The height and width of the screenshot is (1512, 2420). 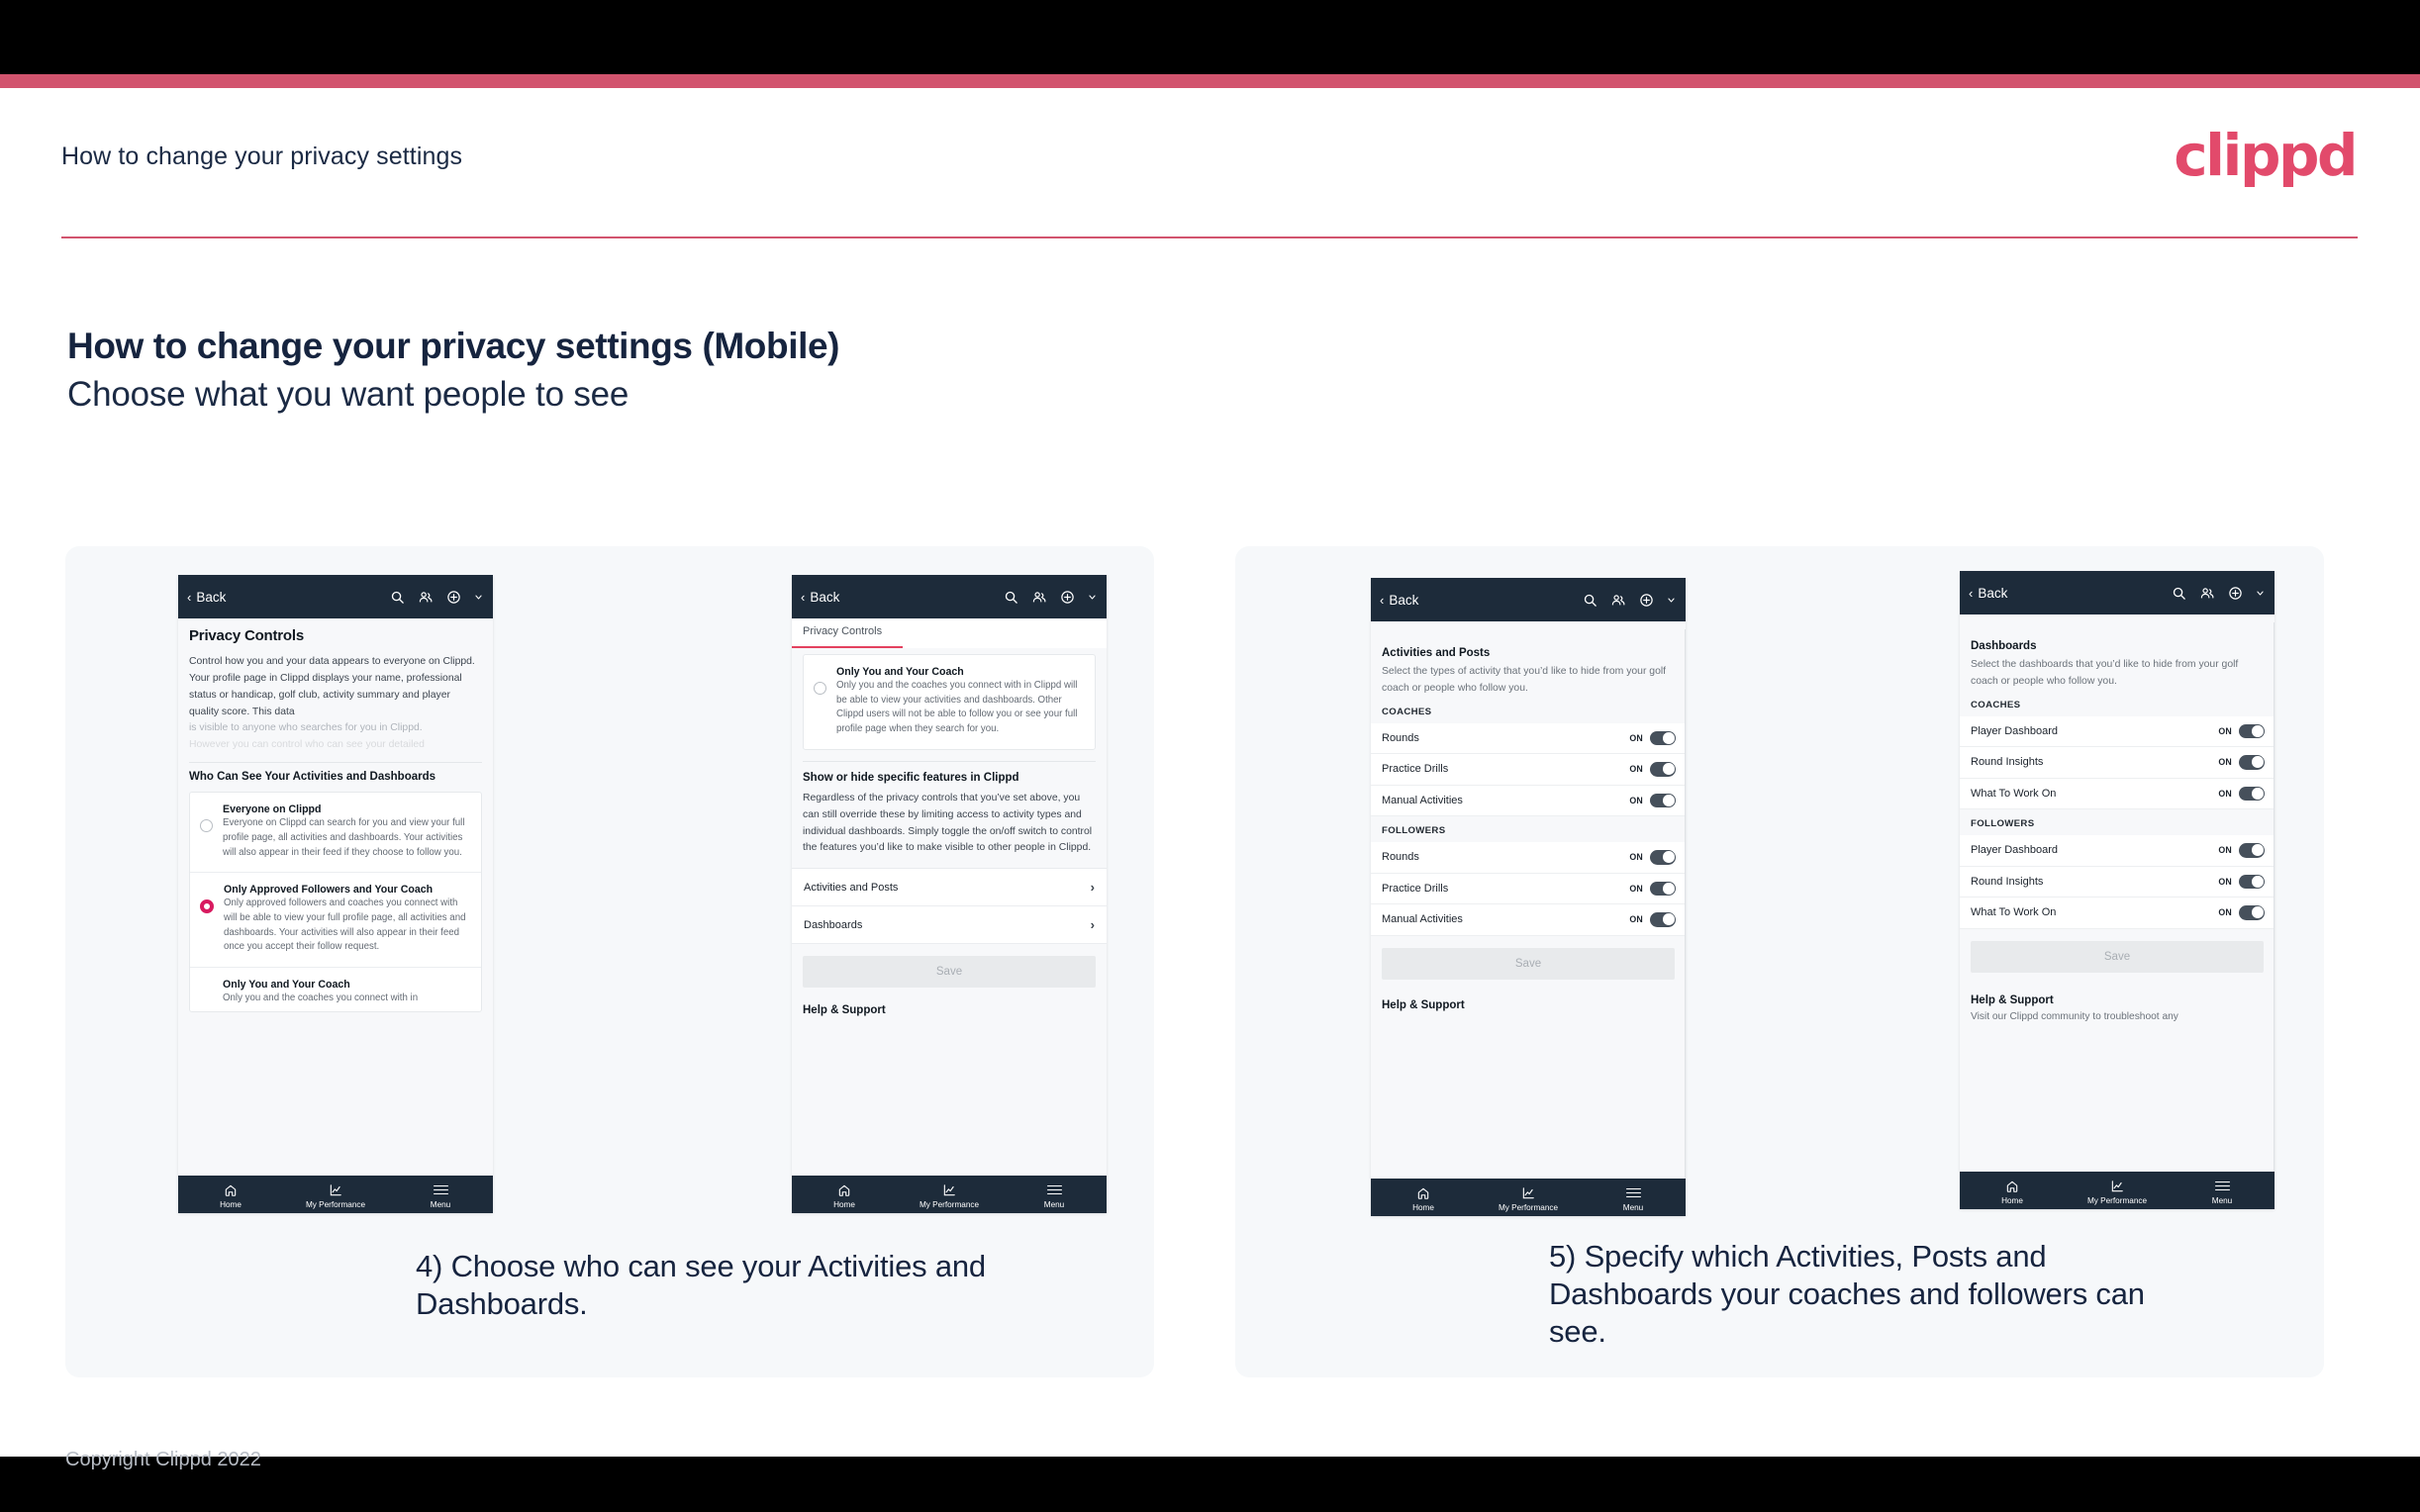 What do you see at coordinates (1092, 925) in the screenshot?
I see `chevron-right-icon: ›` at bounding box center [1092, 925].